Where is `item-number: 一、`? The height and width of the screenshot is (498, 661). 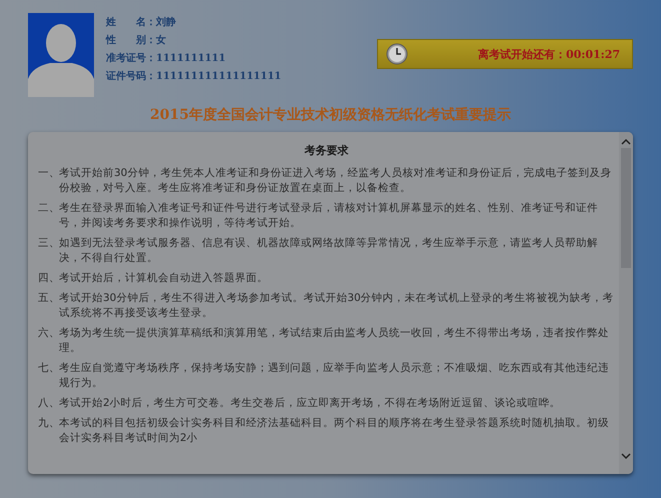 item-number: 一、 is located at coordinates (48, 173).